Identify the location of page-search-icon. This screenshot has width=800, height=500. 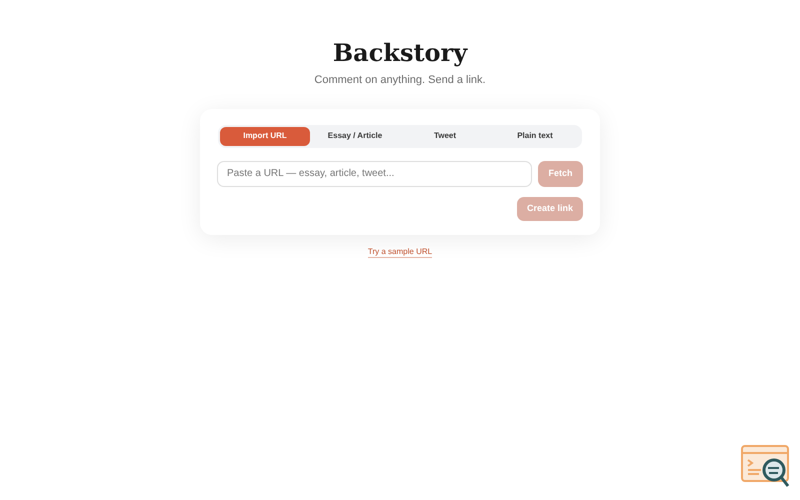
(766, 467).